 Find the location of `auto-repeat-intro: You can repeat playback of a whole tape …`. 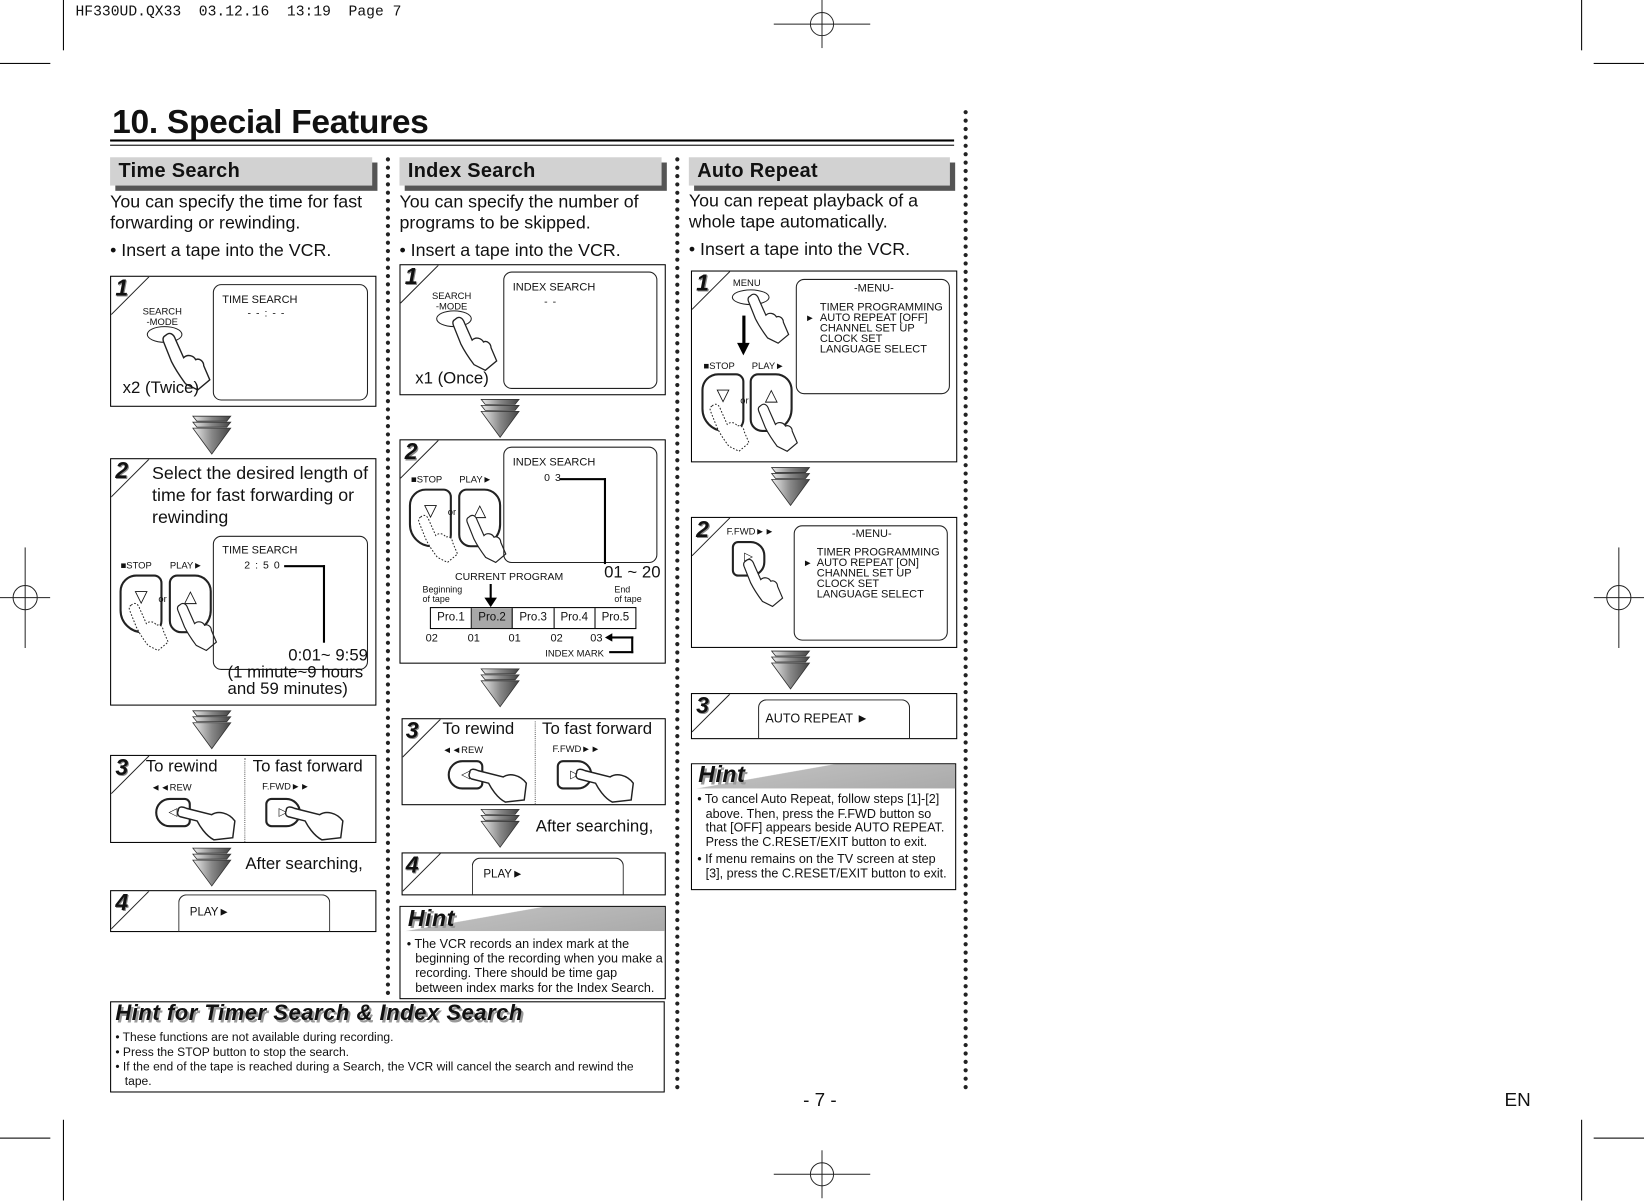

auto-repeat-intro: You can repeat playback of a whole tape … is located at coordinates (803, 211).